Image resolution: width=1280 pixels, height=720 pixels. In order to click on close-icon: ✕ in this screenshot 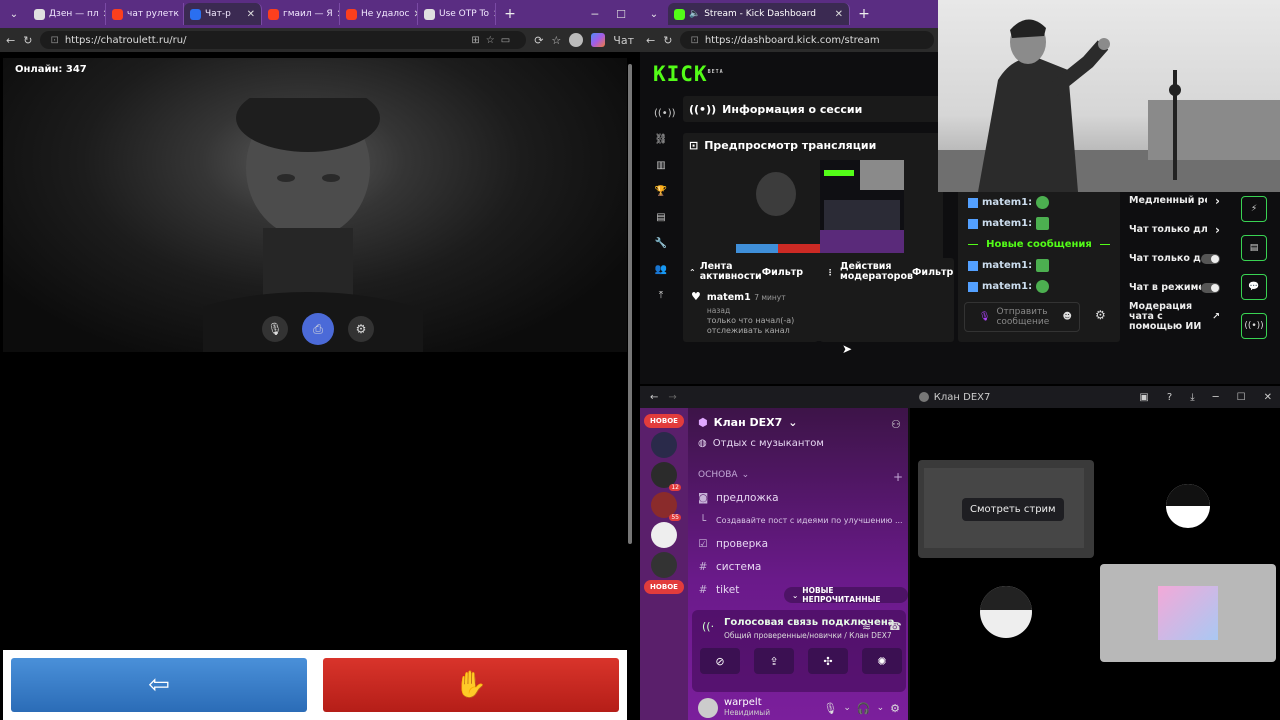, I will do `click(1268, 397)`.